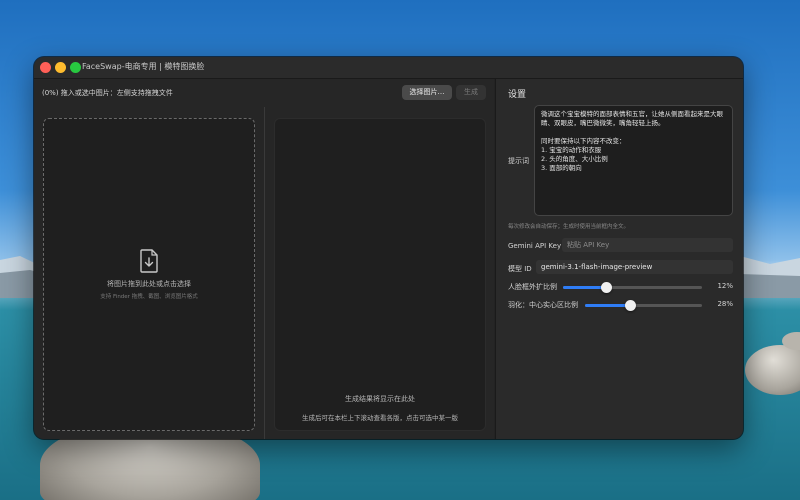 This screenshot has width=800, height=500. I want to click on document-download-icon, so click(149, 261).